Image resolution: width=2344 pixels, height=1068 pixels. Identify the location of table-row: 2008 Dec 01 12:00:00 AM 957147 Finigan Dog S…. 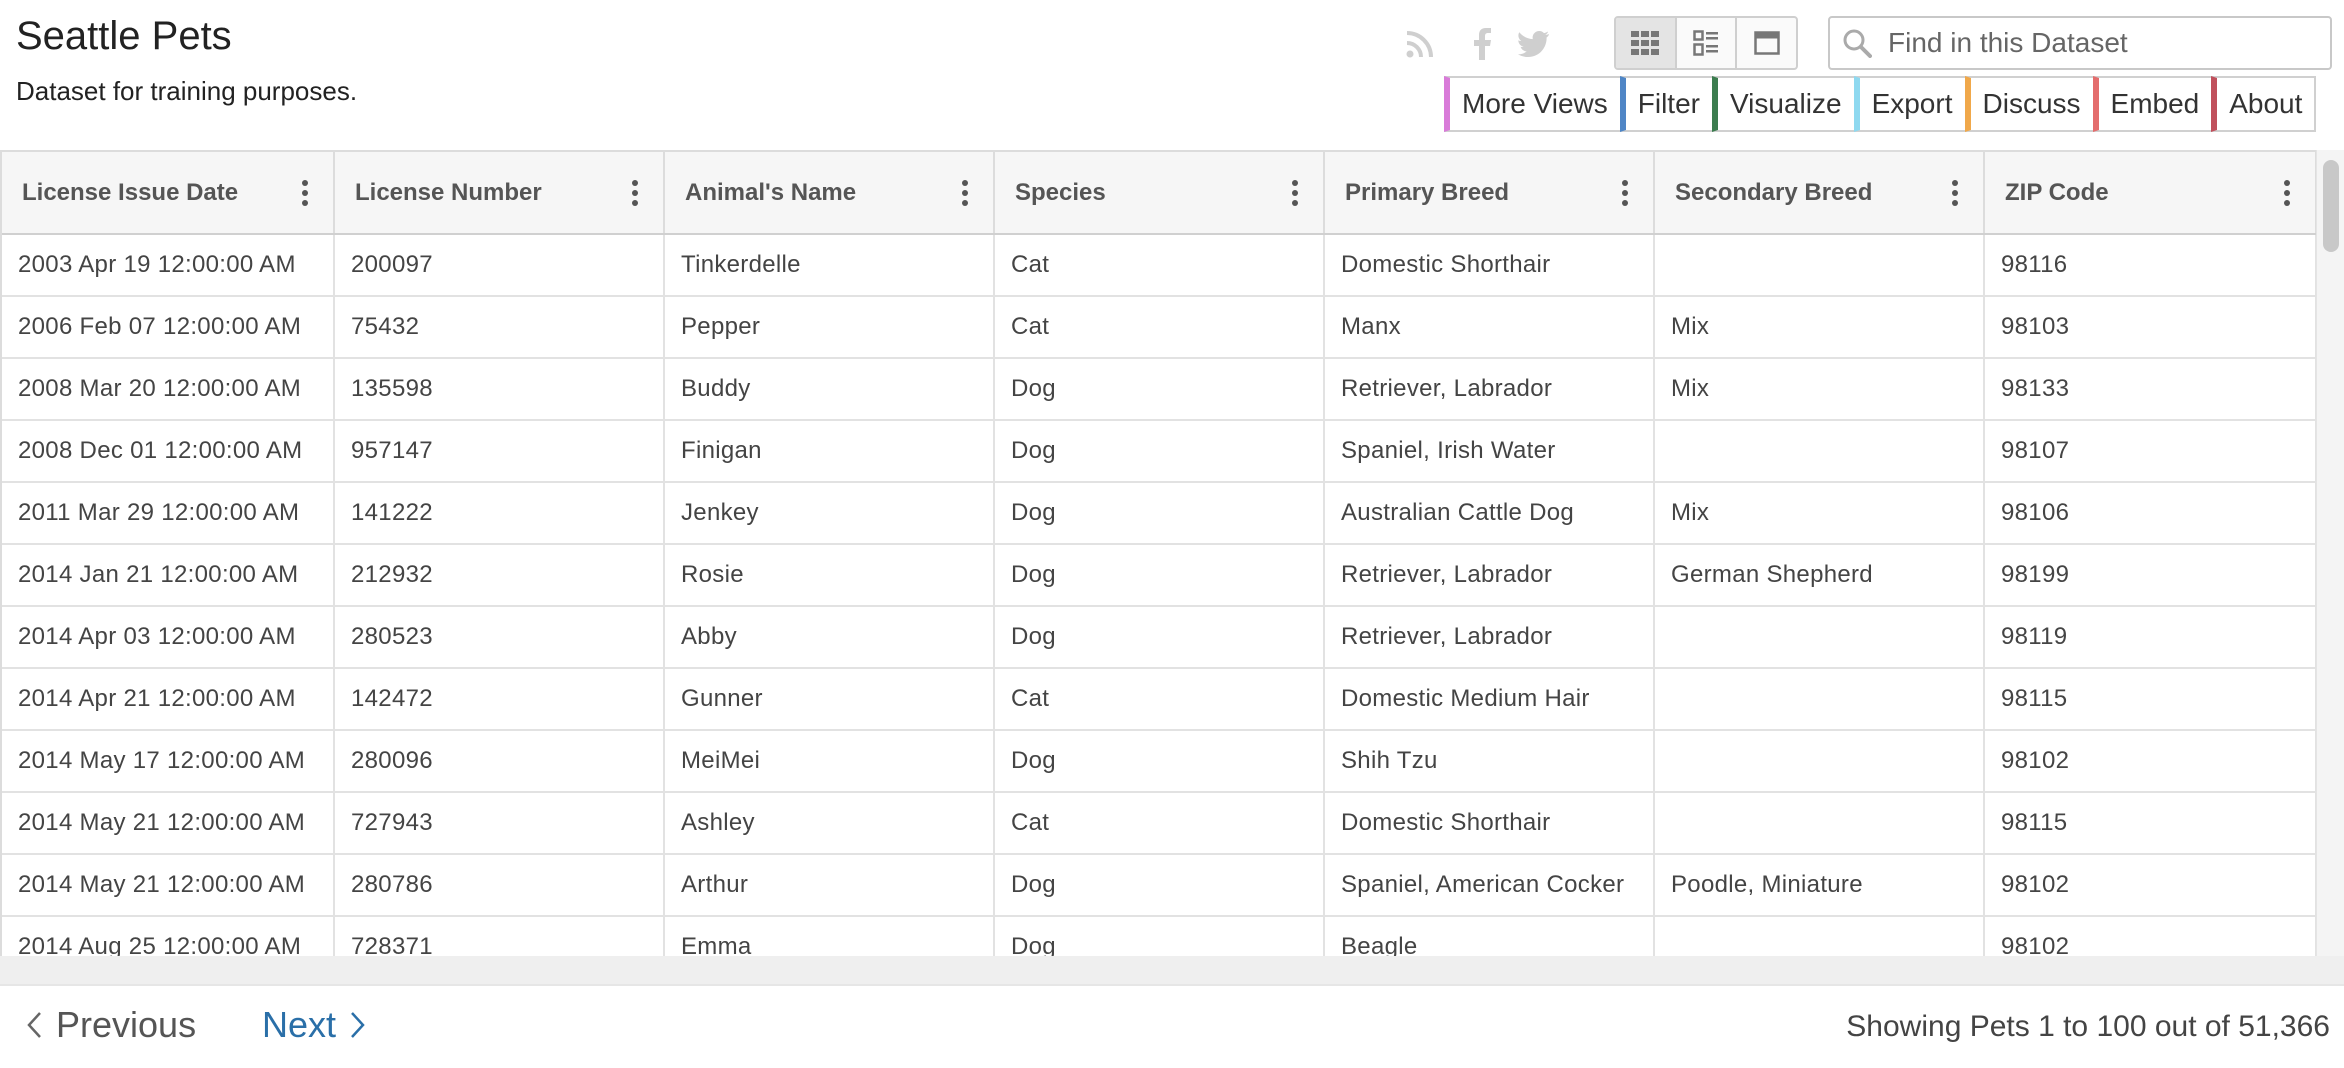
(1159, 451).